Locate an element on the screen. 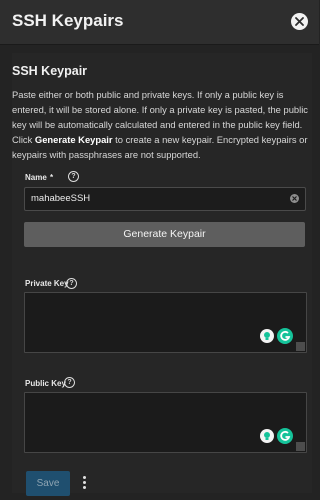  name-label: Name * is located at coordinates (39, 177).